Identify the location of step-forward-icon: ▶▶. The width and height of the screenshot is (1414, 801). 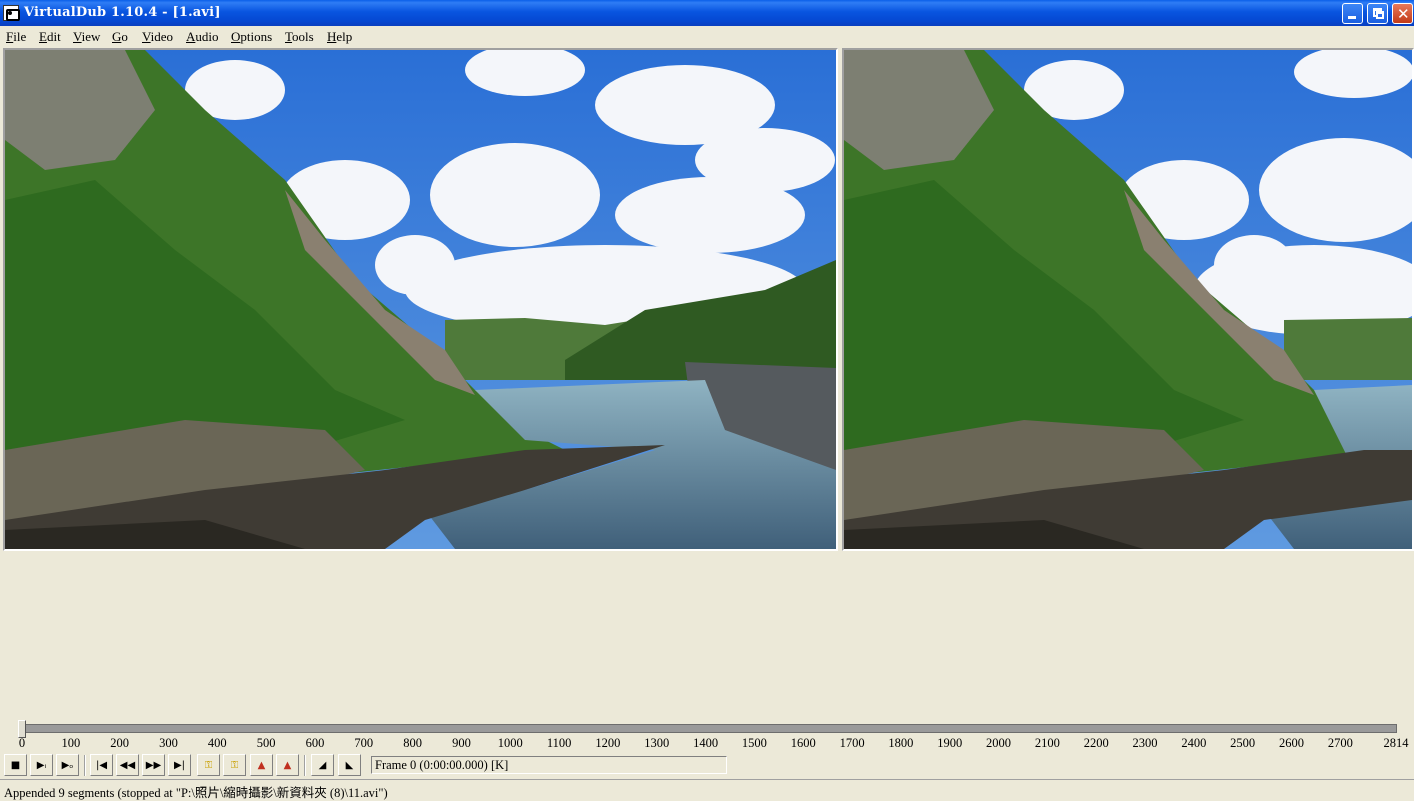
(153, 765).